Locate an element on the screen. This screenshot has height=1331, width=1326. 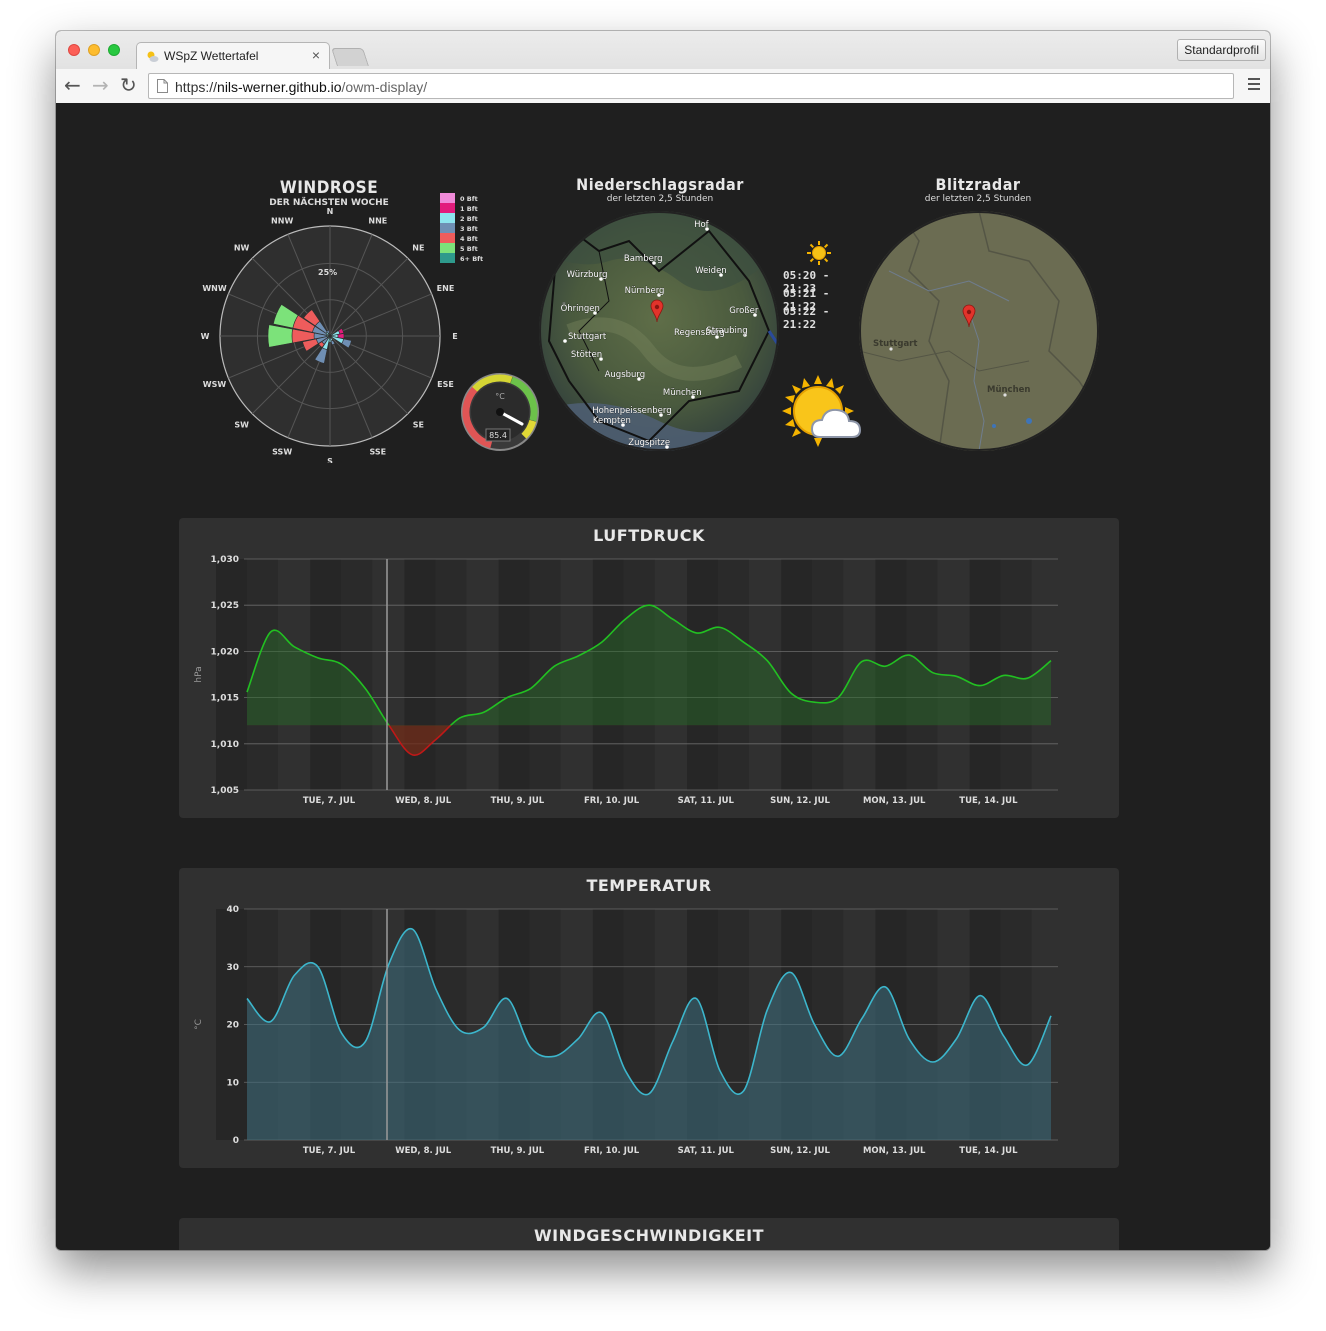
profile-button: Standardprofil is located at coordinates (1221, 50).